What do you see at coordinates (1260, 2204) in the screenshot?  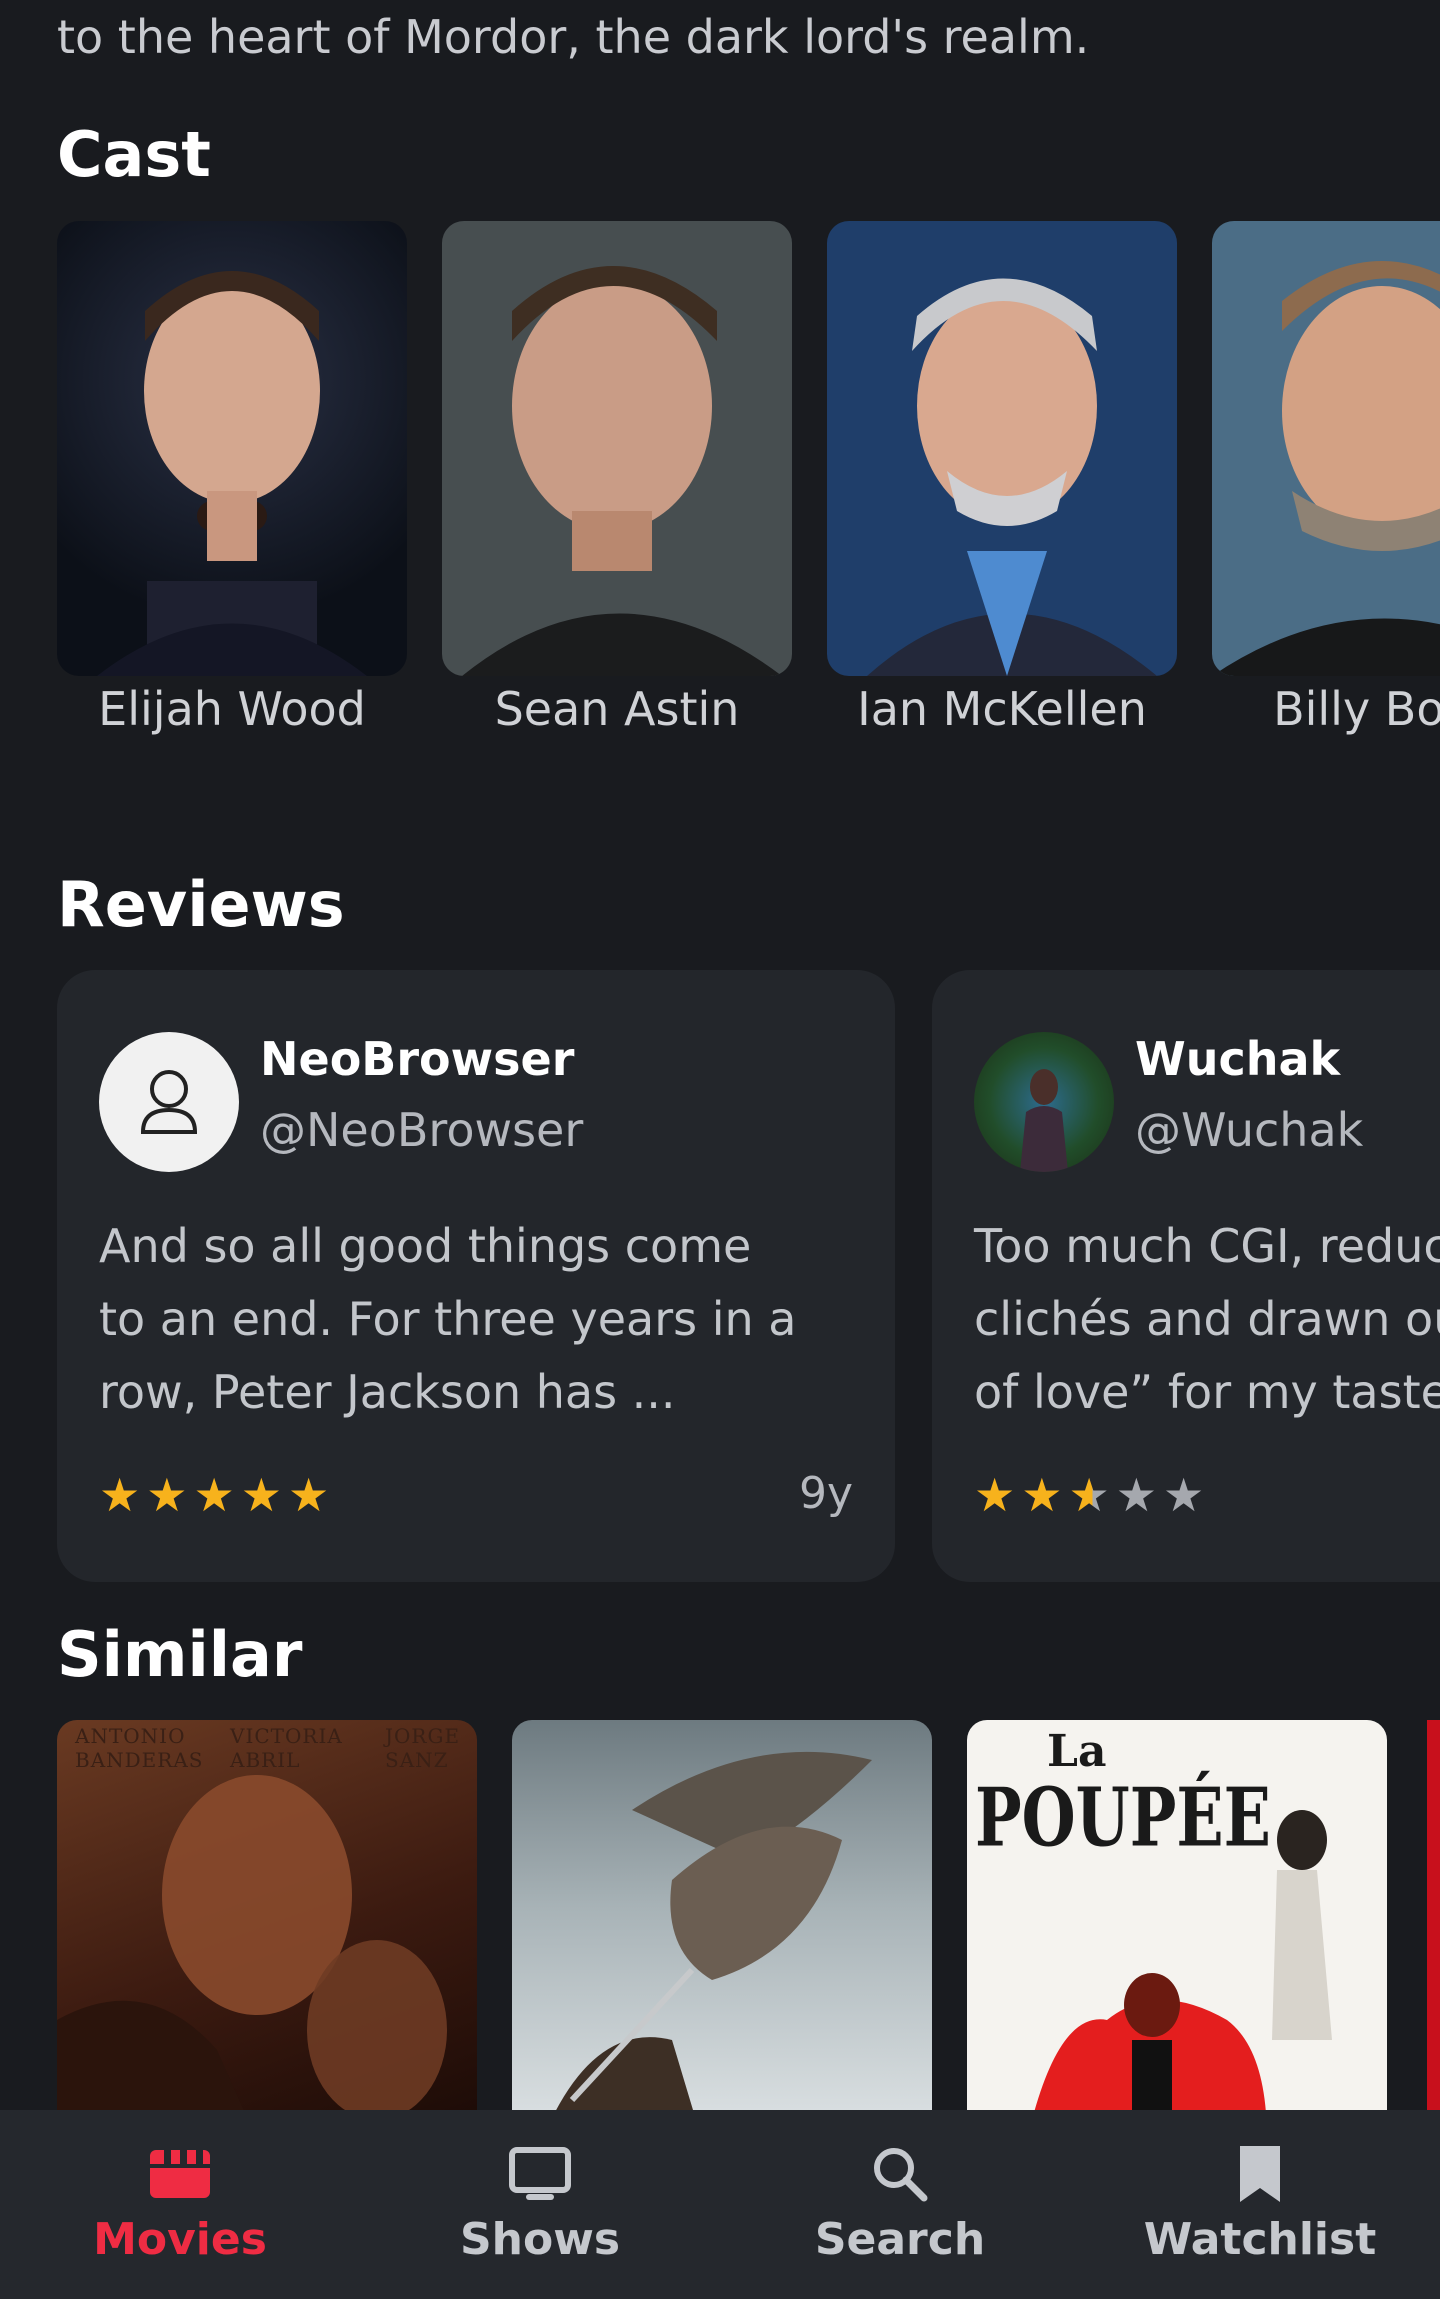 I see `nav-tab-watchlist: Watchlist` at bounding box center [1260, 2204].